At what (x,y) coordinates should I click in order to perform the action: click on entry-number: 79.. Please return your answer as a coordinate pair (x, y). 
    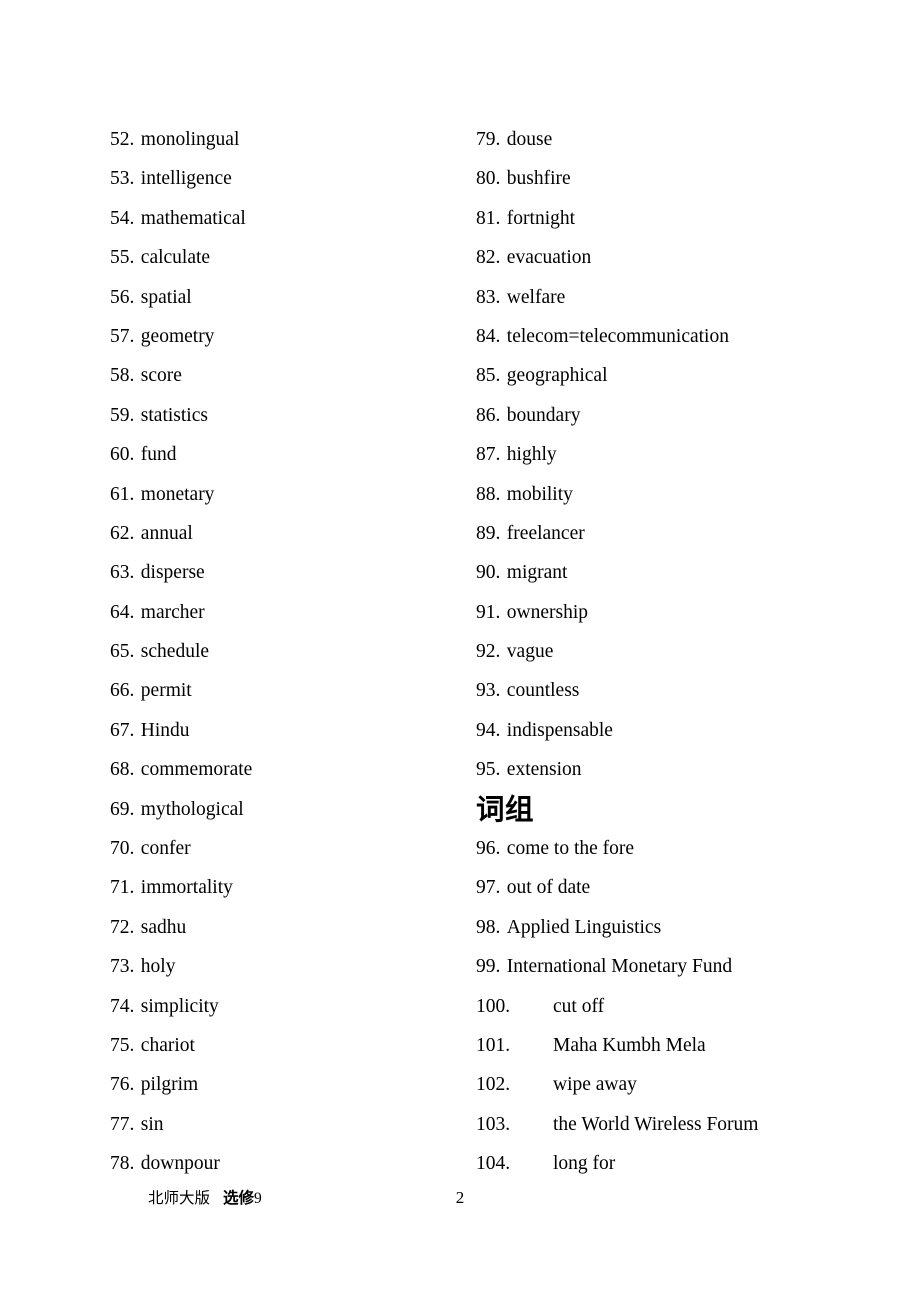
    Looking at the image, I should click on (488, 139).